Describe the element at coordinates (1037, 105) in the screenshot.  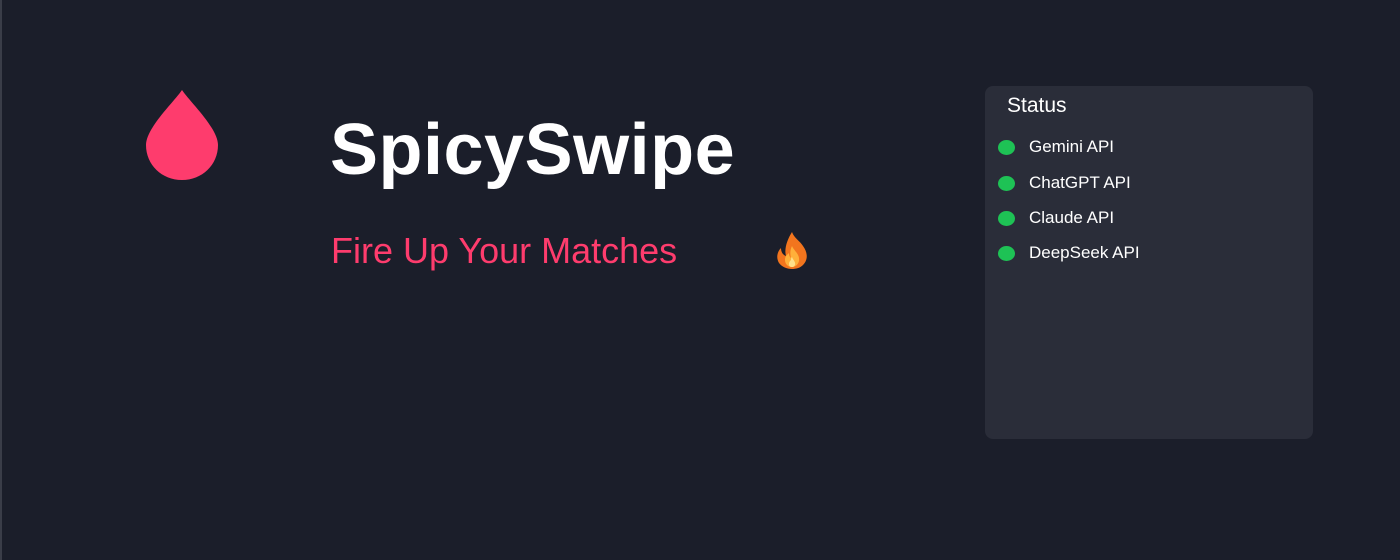
I see `status-title: Status` at that location.